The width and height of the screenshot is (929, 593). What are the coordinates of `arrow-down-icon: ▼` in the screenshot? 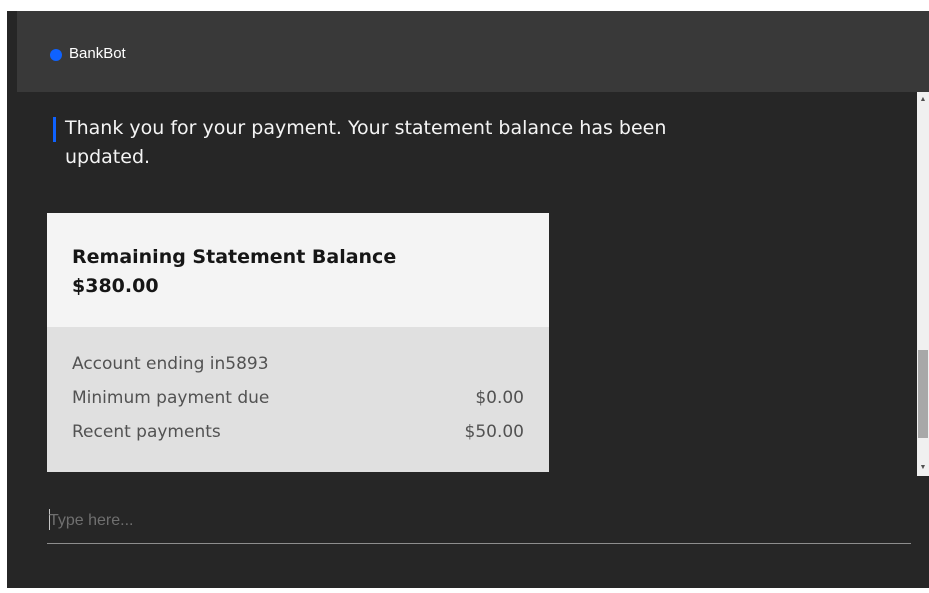 It's located at (923, 468).